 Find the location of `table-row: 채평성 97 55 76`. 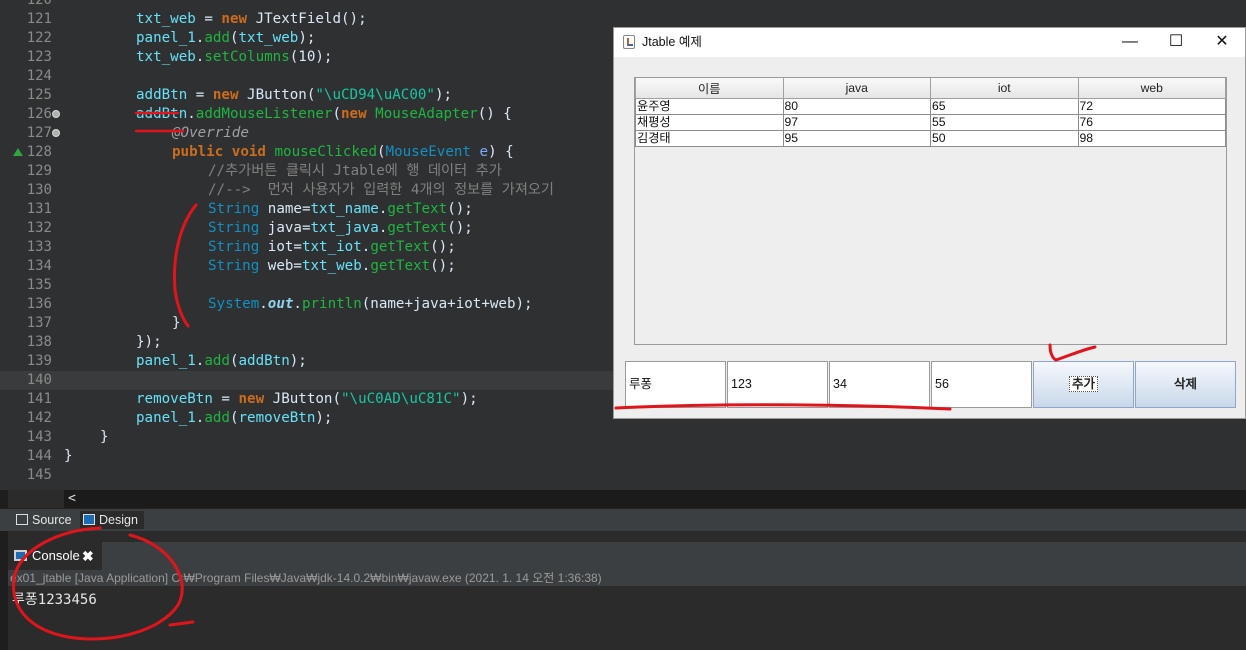

table-row: 채평성 97 55 76 is located at coordinates (930, 122).